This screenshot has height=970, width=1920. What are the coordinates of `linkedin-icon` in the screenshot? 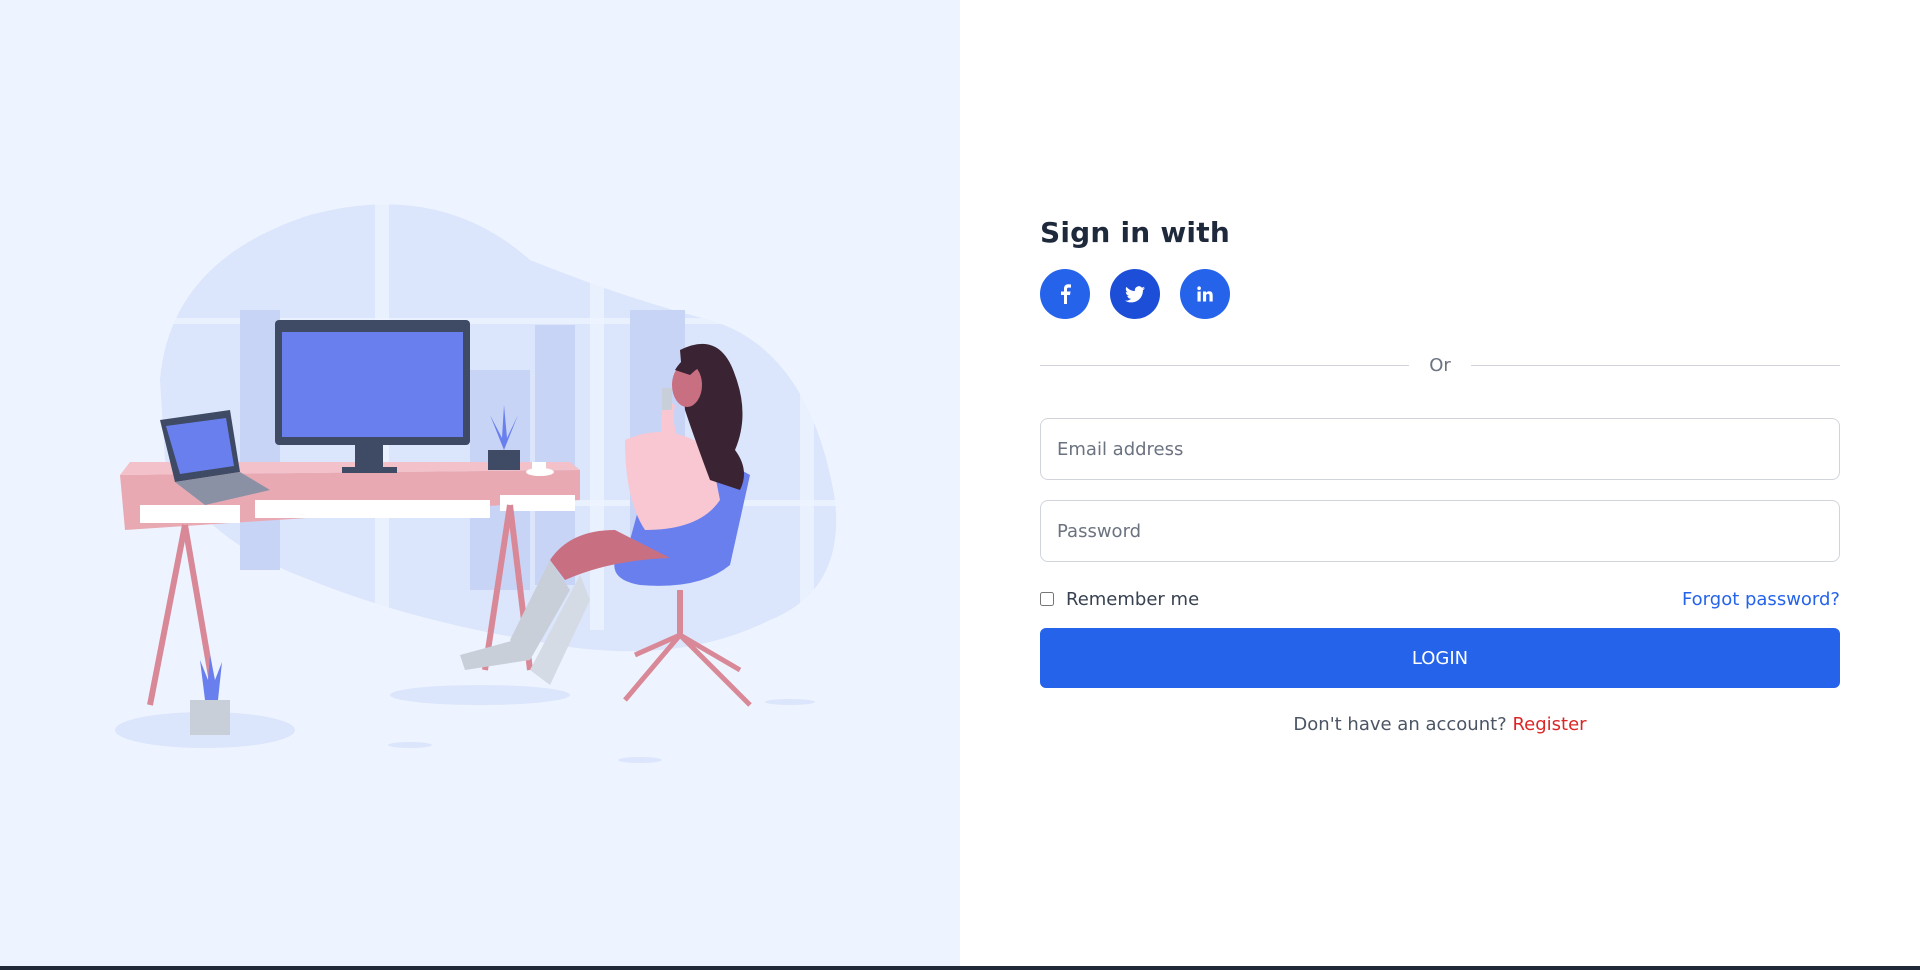 It's located at (1205, 294).